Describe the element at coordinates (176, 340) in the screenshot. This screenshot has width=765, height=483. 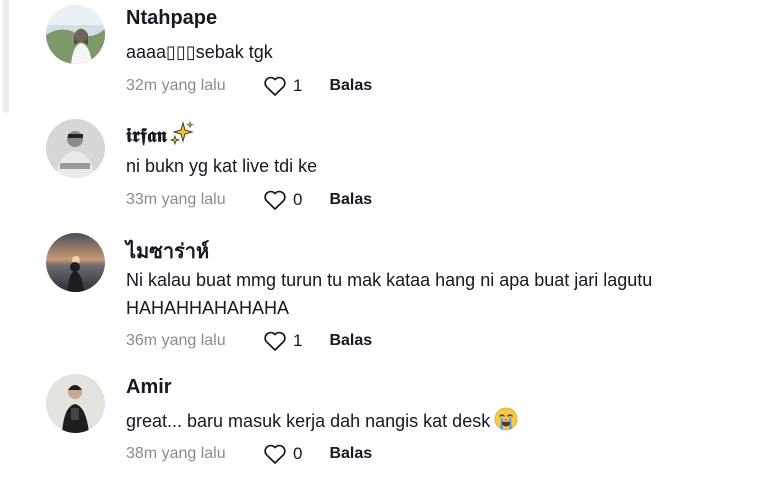
I see `timestamp: 36m yang lalu` at that location.